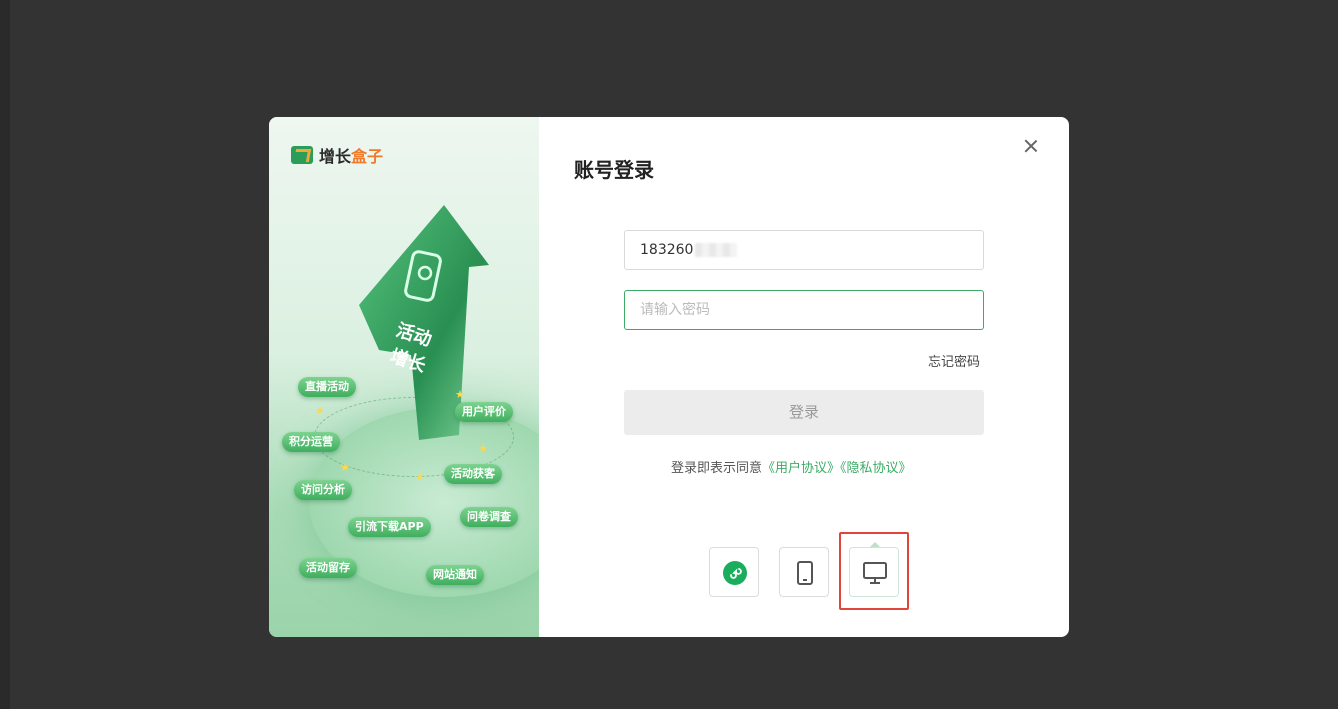 Image resolution: width=1338 pixels, height=709 pixels. I want to click on close-icon, so click(1031, 146).